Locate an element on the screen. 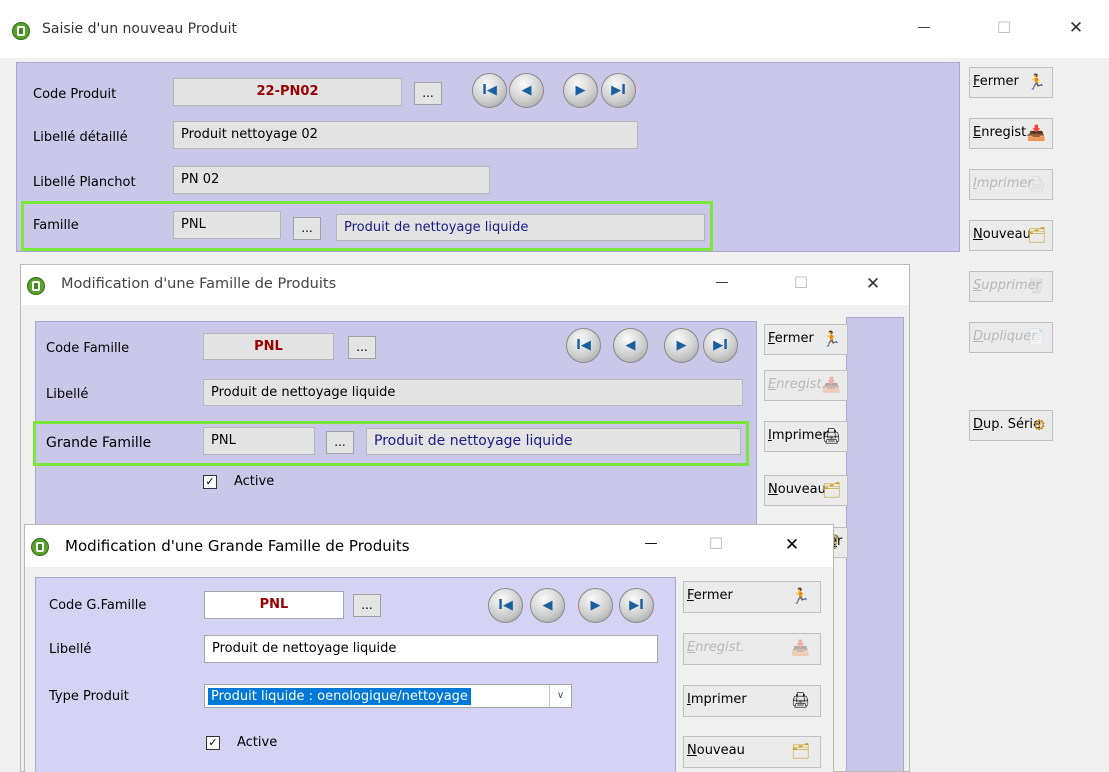 This screenshot has width=1109, height=772. duplicate-icon: 📄 is located at coordinates (1036, 337).